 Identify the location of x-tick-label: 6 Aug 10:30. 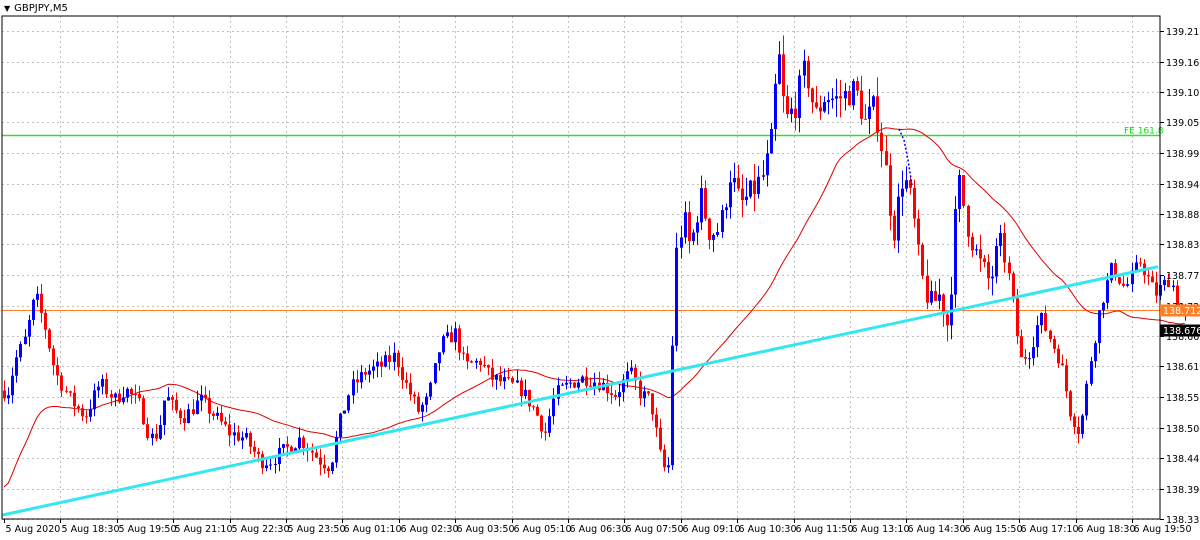
(768, 529).